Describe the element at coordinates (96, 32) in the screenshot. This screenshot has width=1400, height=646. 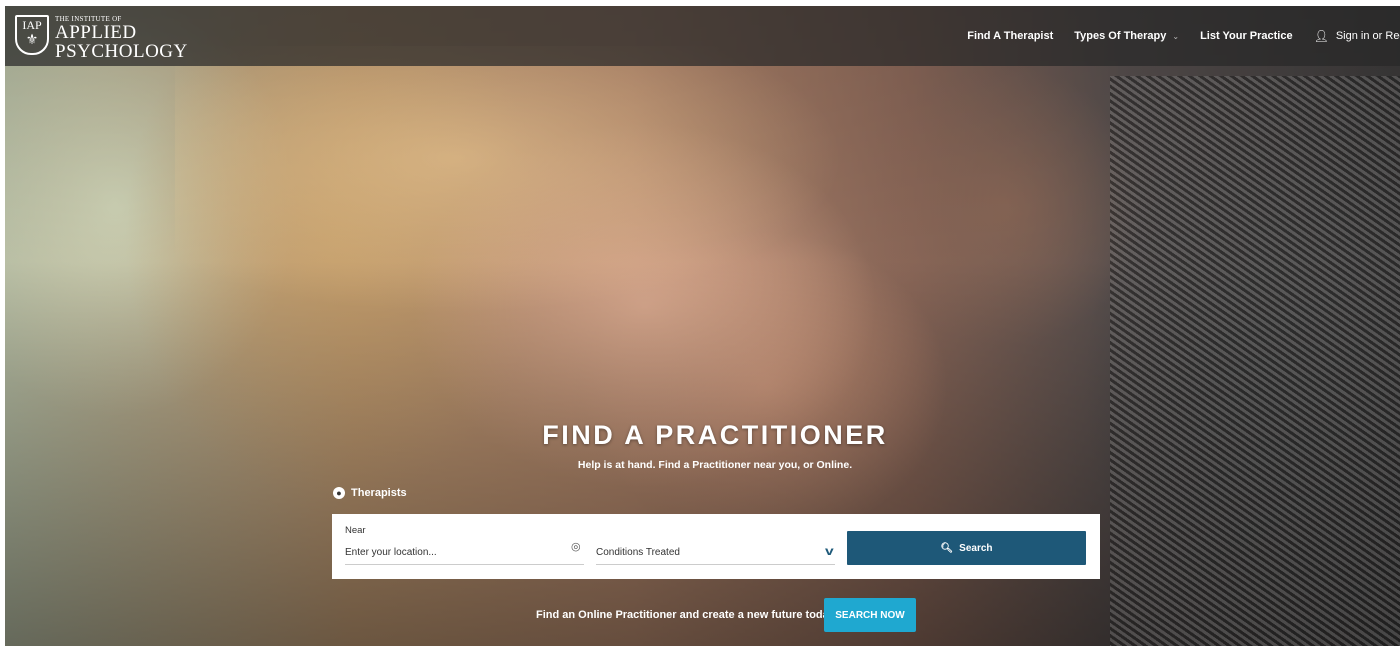
I see `logo-line-2: APPLIED` at that location.